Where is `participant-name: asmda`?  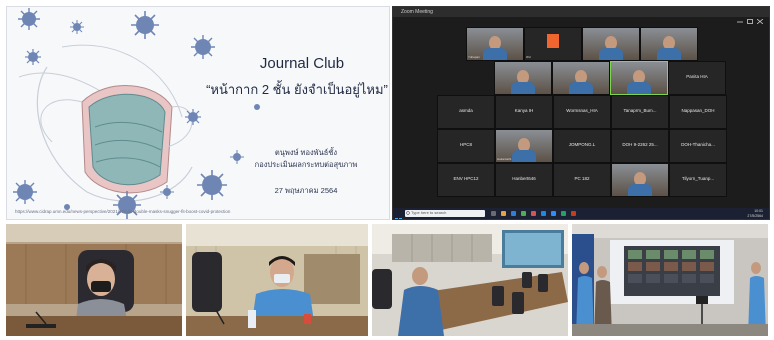
participant-name: asmda is located at coordinates (466, 110).